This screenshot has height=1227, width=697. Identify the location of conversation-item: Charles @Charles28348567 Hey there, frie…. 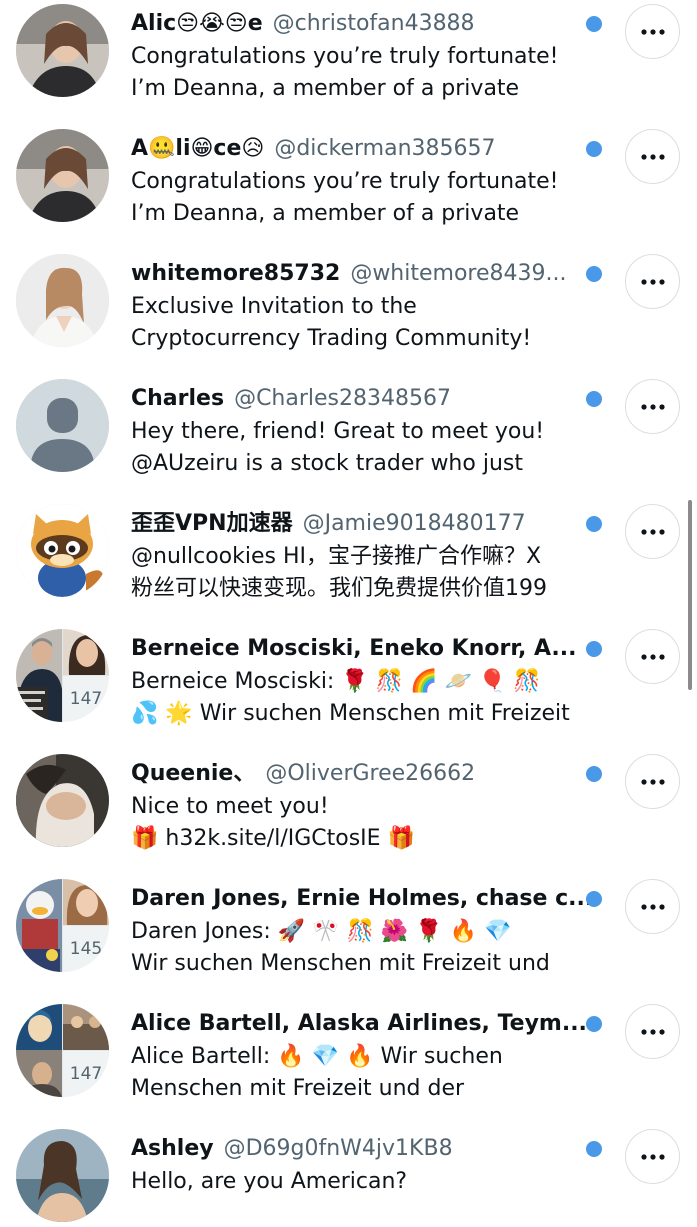
(348, 414).